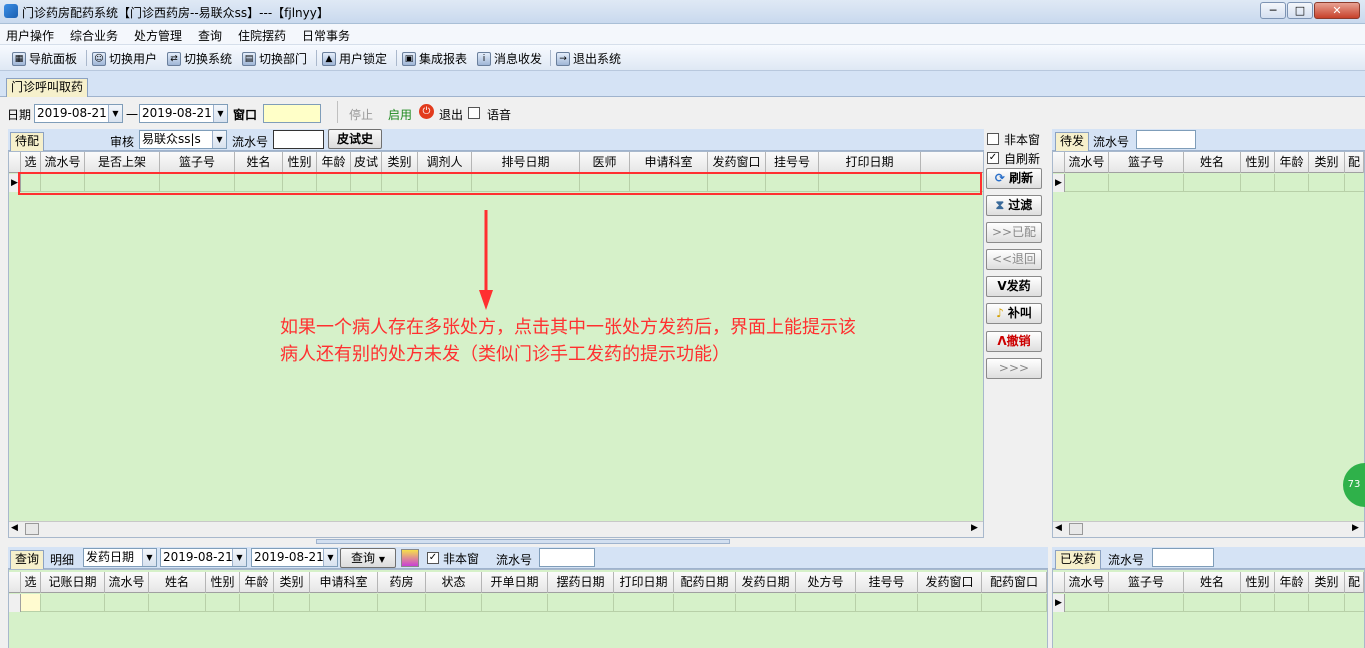 This screenshot has height=648, width=1365. Describe the element at coordinates (30, 35) in the screenshot. I see `menu-user-ops: 用户操作` at that location.